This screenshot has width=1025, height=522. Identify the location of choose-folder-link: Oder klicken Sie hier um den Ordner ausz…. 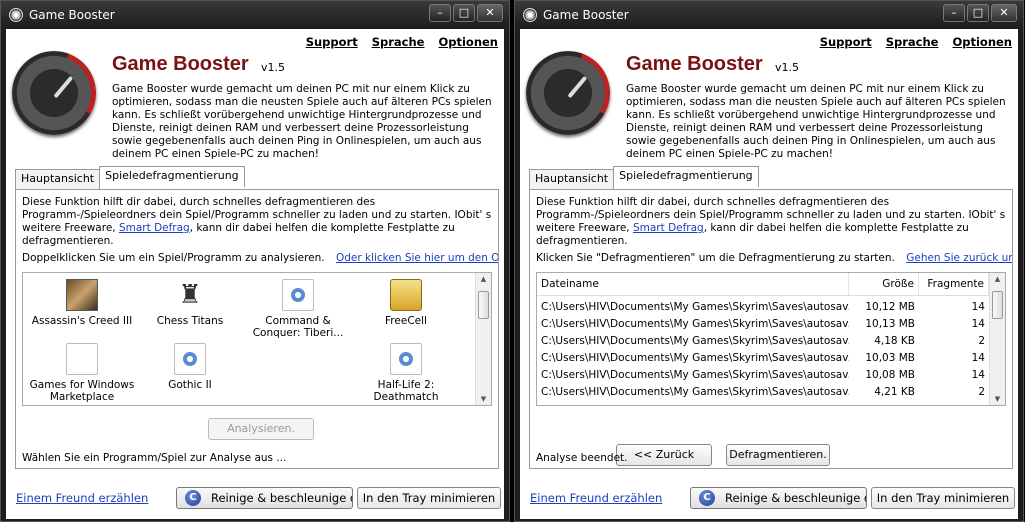
(417, 258).